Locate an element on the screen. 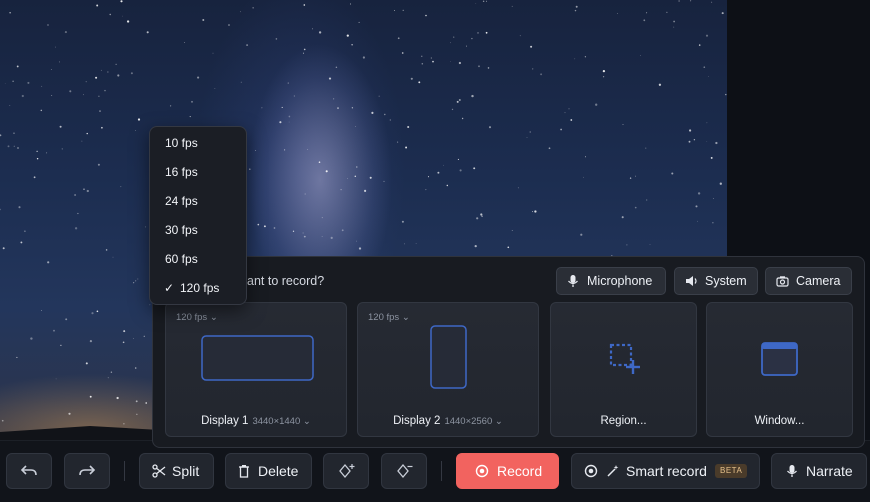 This screenshot has width=870, height=502. remove-marker-icon is located at coordinates (405, 471).